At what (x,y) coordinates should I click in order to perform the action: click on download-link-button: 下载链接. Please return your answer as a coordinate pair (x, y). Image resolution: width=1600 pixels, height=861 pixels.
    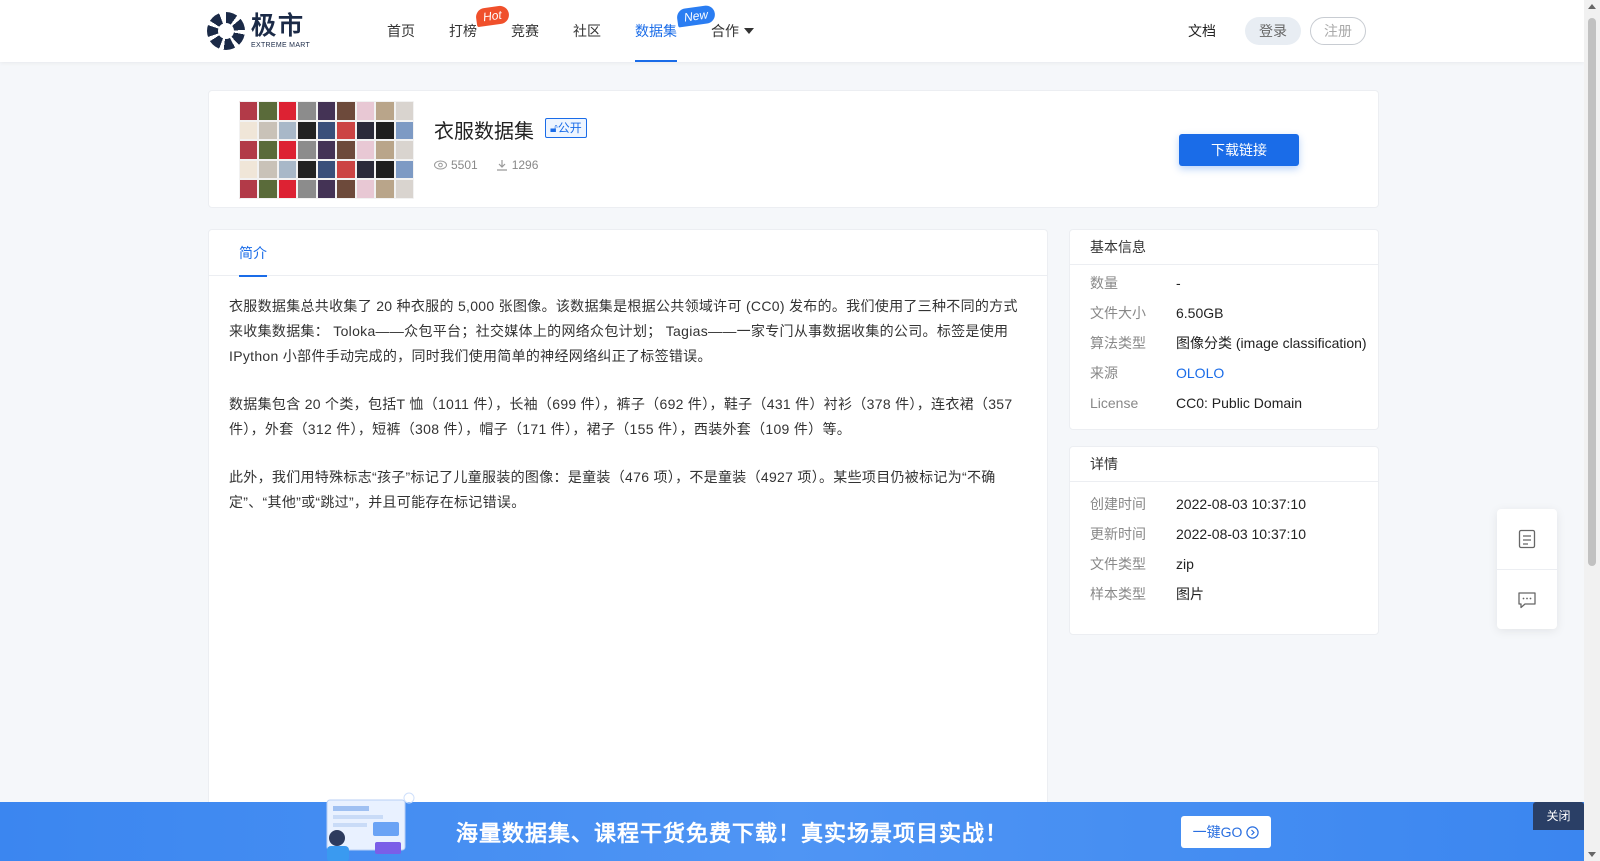
    Looking at the image, I should click on (1239, 150).